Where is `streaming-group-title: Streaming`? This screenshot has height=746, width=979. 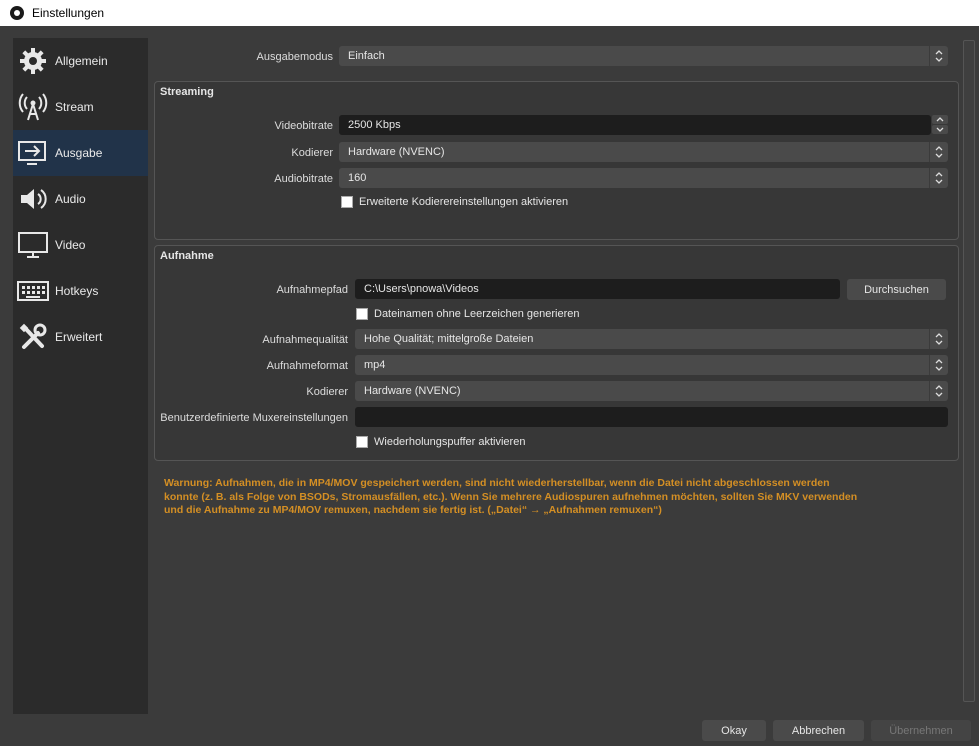
streaming-group-title: Streaming is located at coordinates (187, 92).